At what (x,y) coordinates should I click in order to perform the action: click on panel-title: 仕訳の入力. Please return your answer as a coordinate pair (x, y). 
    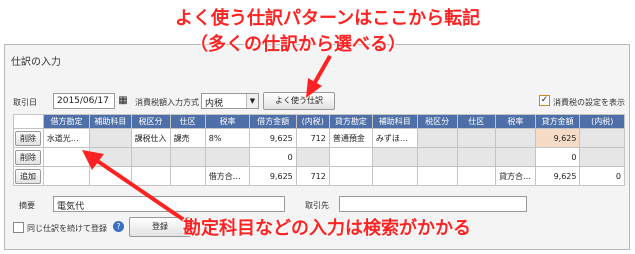
    Looking at the image, I should click on (36, 62).